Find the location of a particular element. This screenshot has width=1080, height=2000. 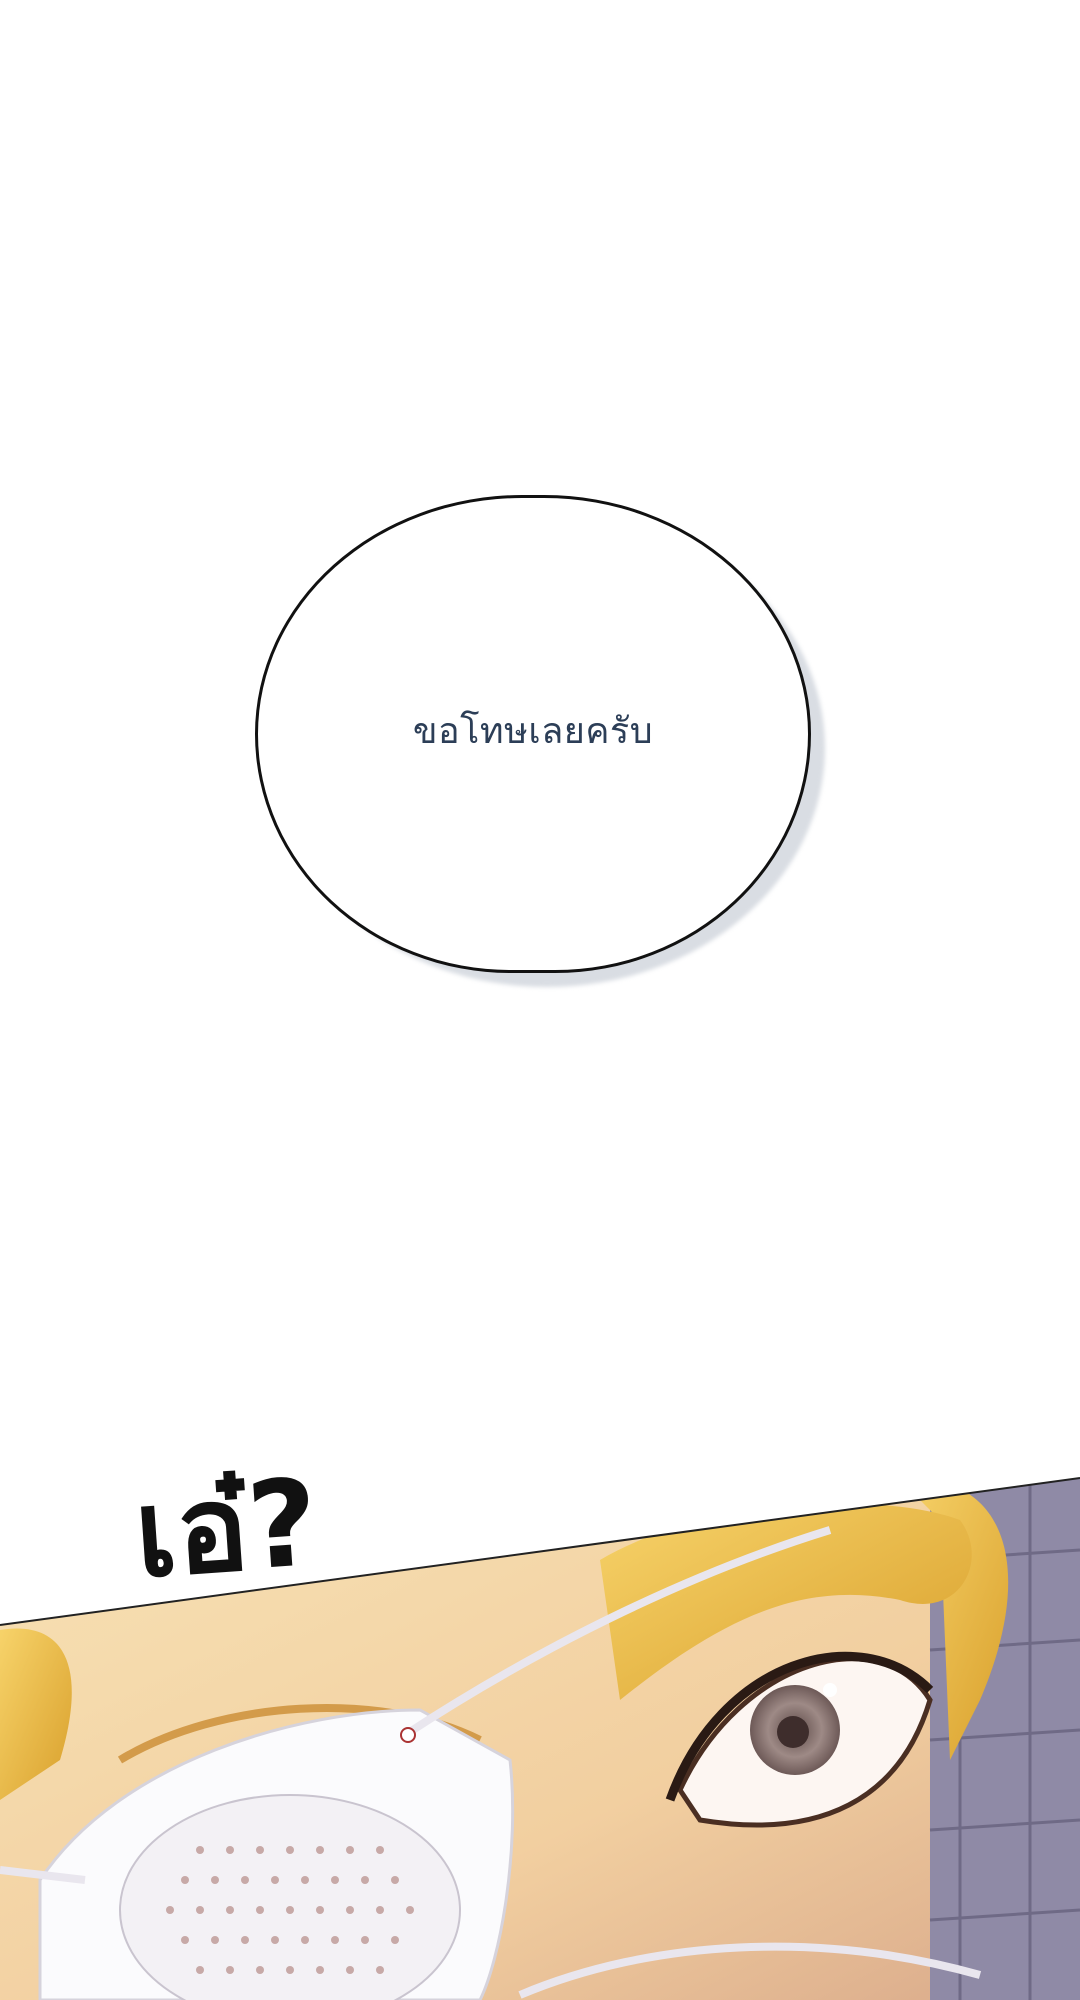

mask-strap-rivet is located at coordinates (408, 1735).